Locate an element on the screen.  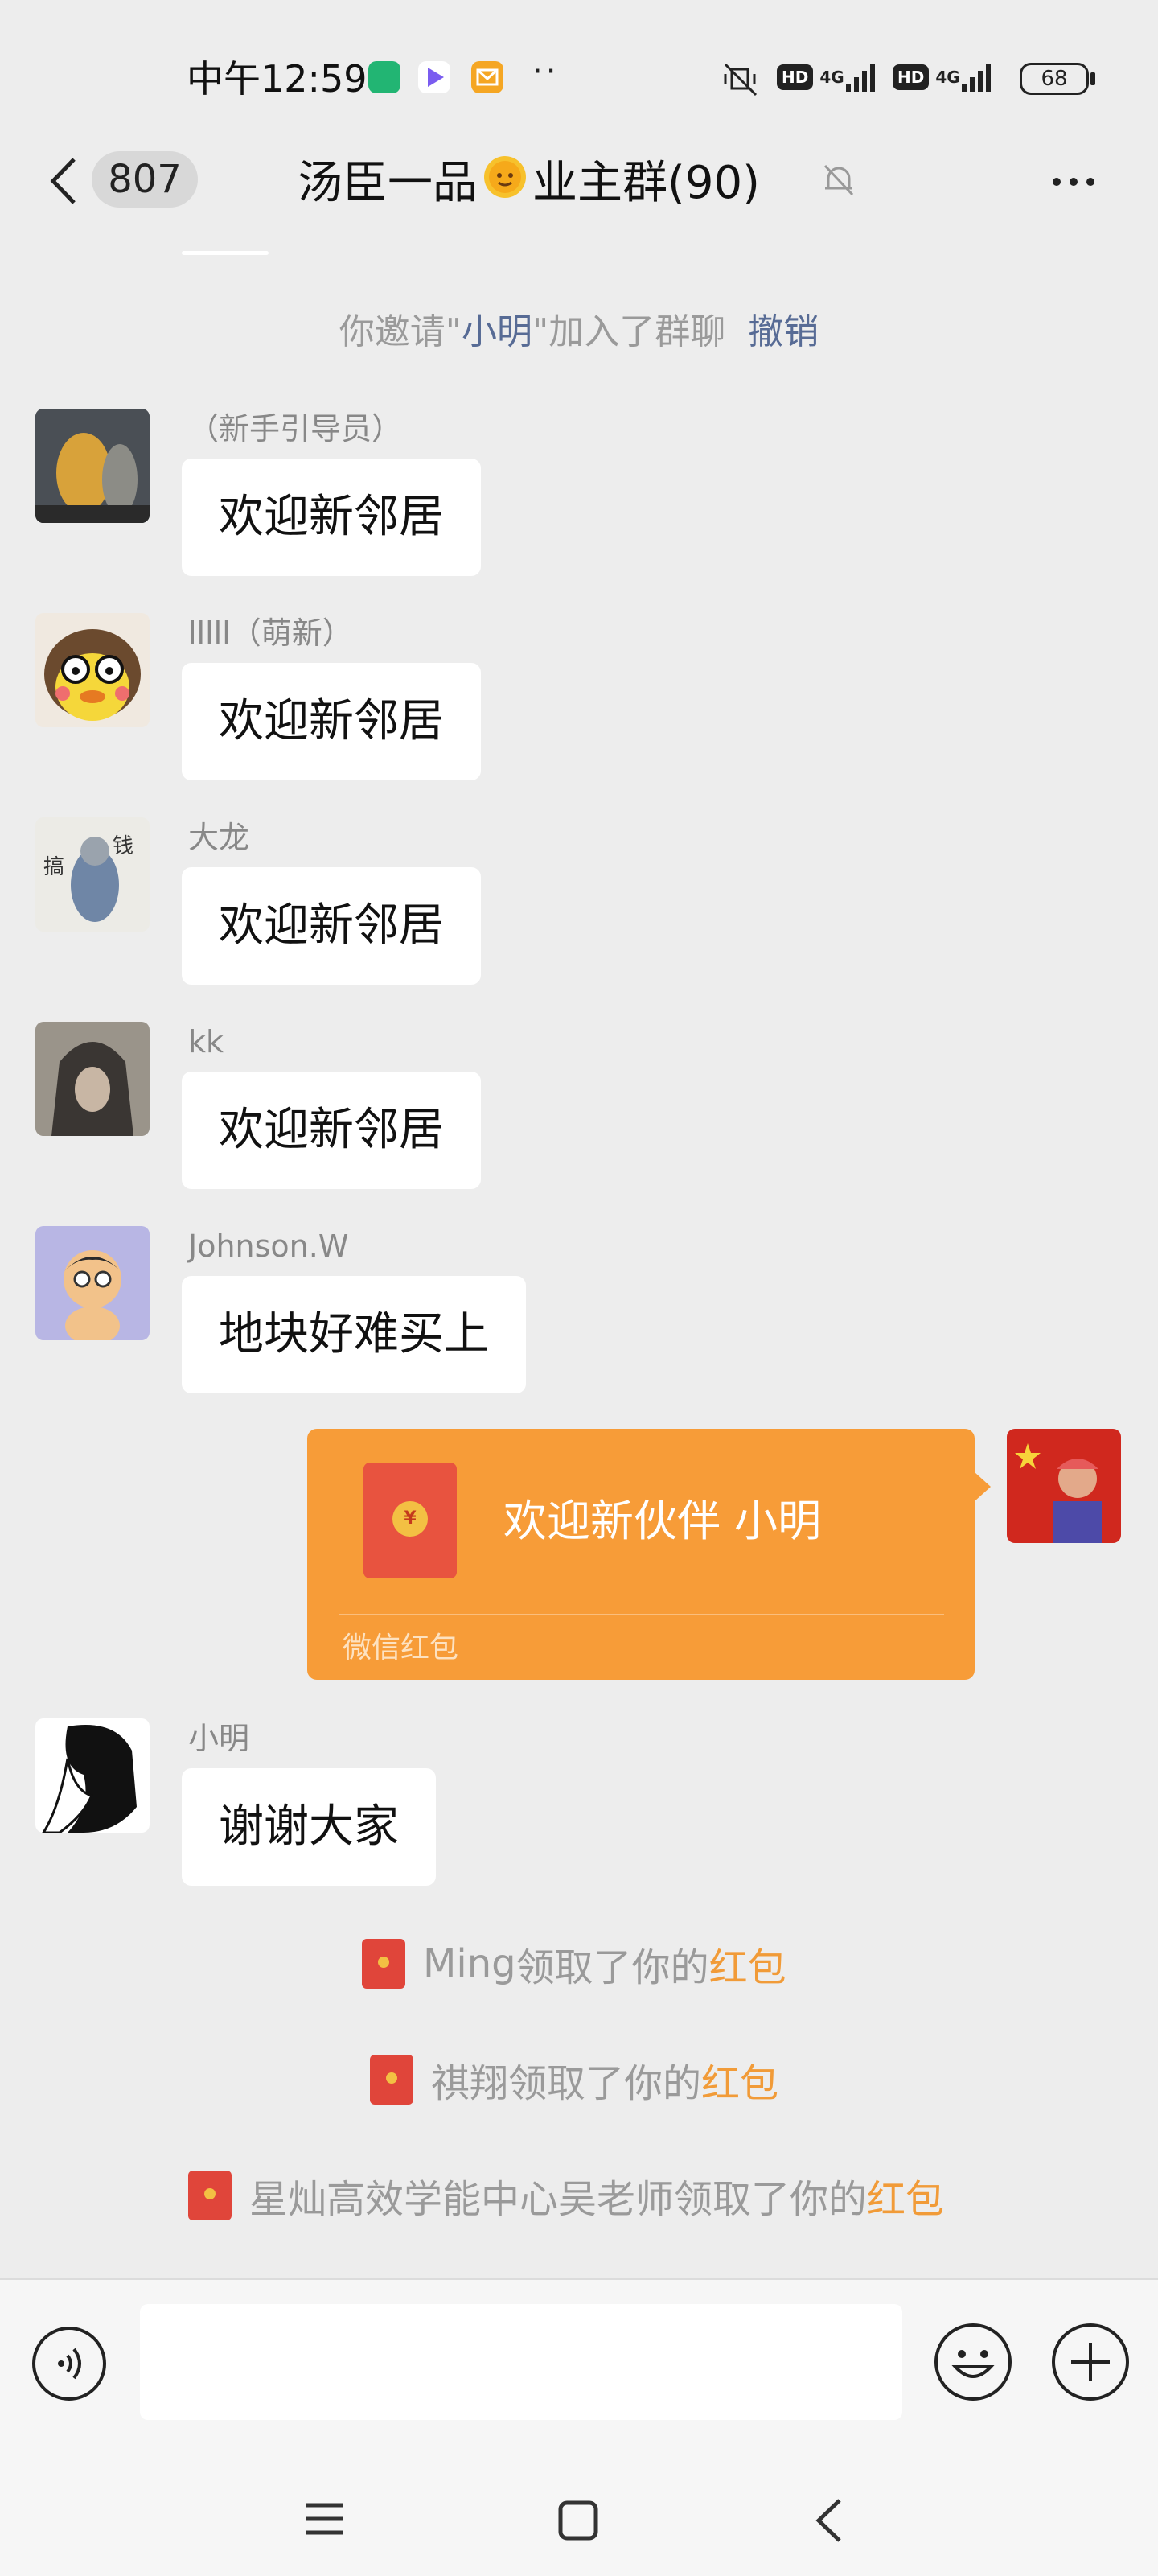
bubble-tail is located at coordinates (983, 1486).